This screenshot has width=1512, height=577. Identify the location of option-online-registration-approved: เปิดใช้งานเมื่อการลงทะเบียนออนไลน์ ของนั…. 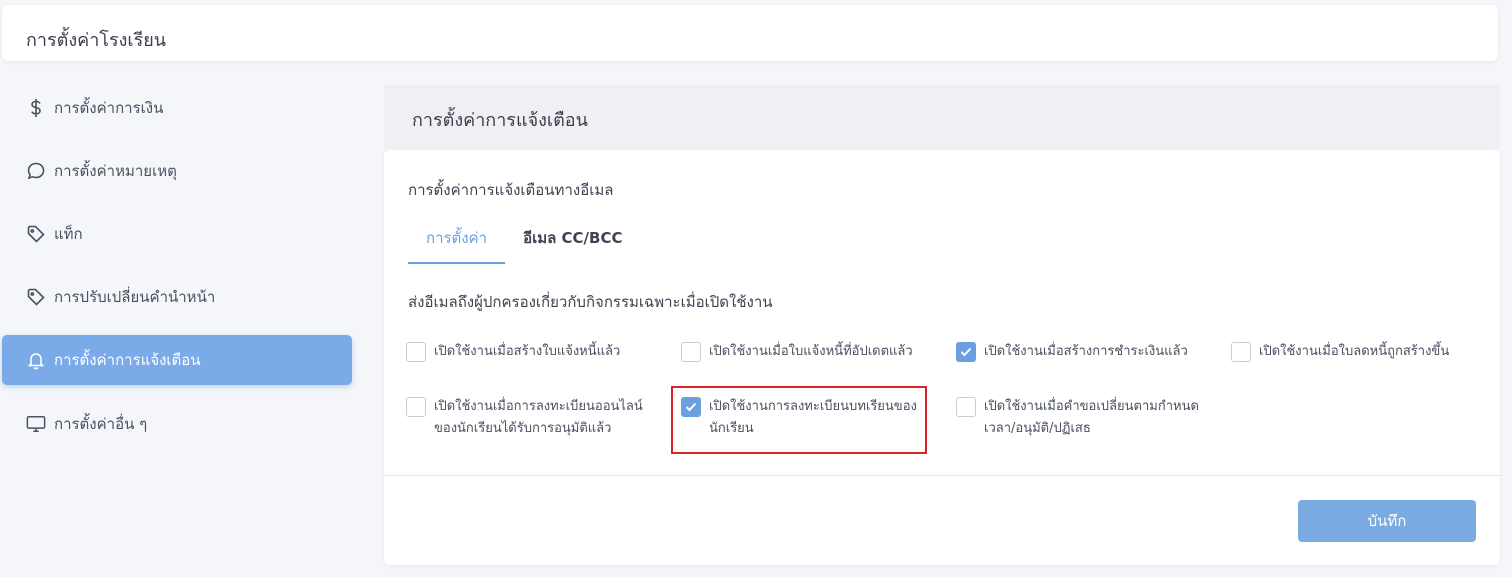
(524, 418).